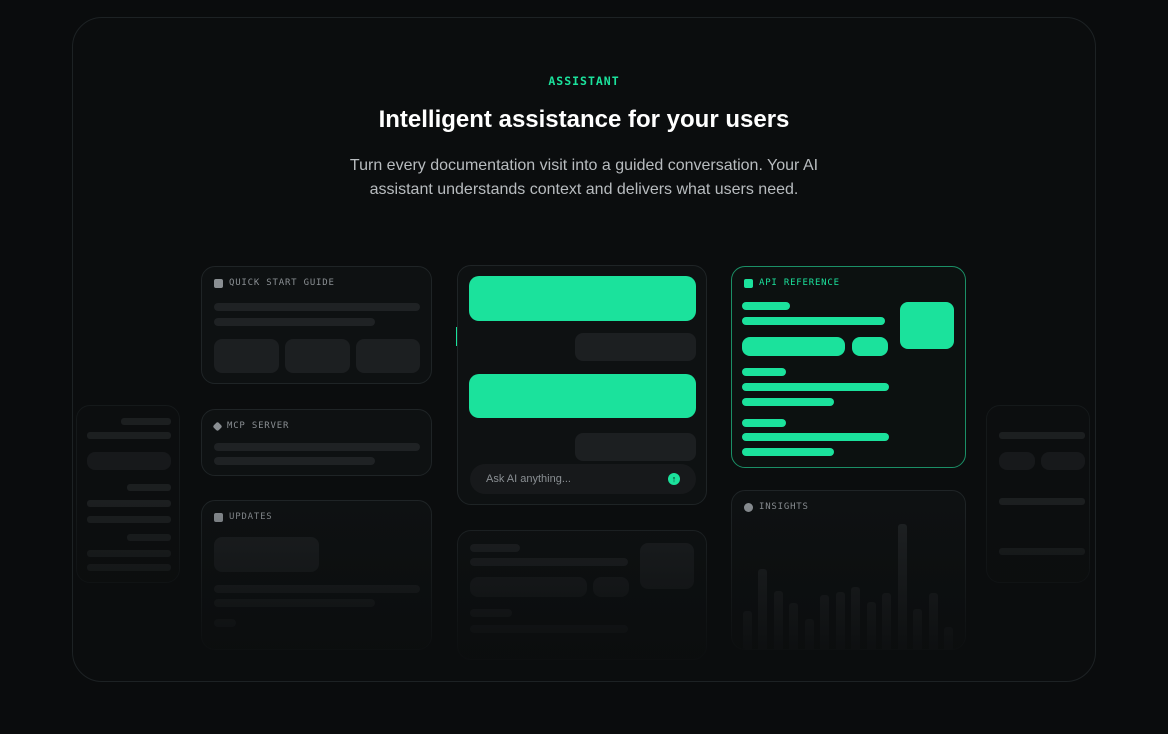  I want to click on ghost-card-center, so click(582, 595).